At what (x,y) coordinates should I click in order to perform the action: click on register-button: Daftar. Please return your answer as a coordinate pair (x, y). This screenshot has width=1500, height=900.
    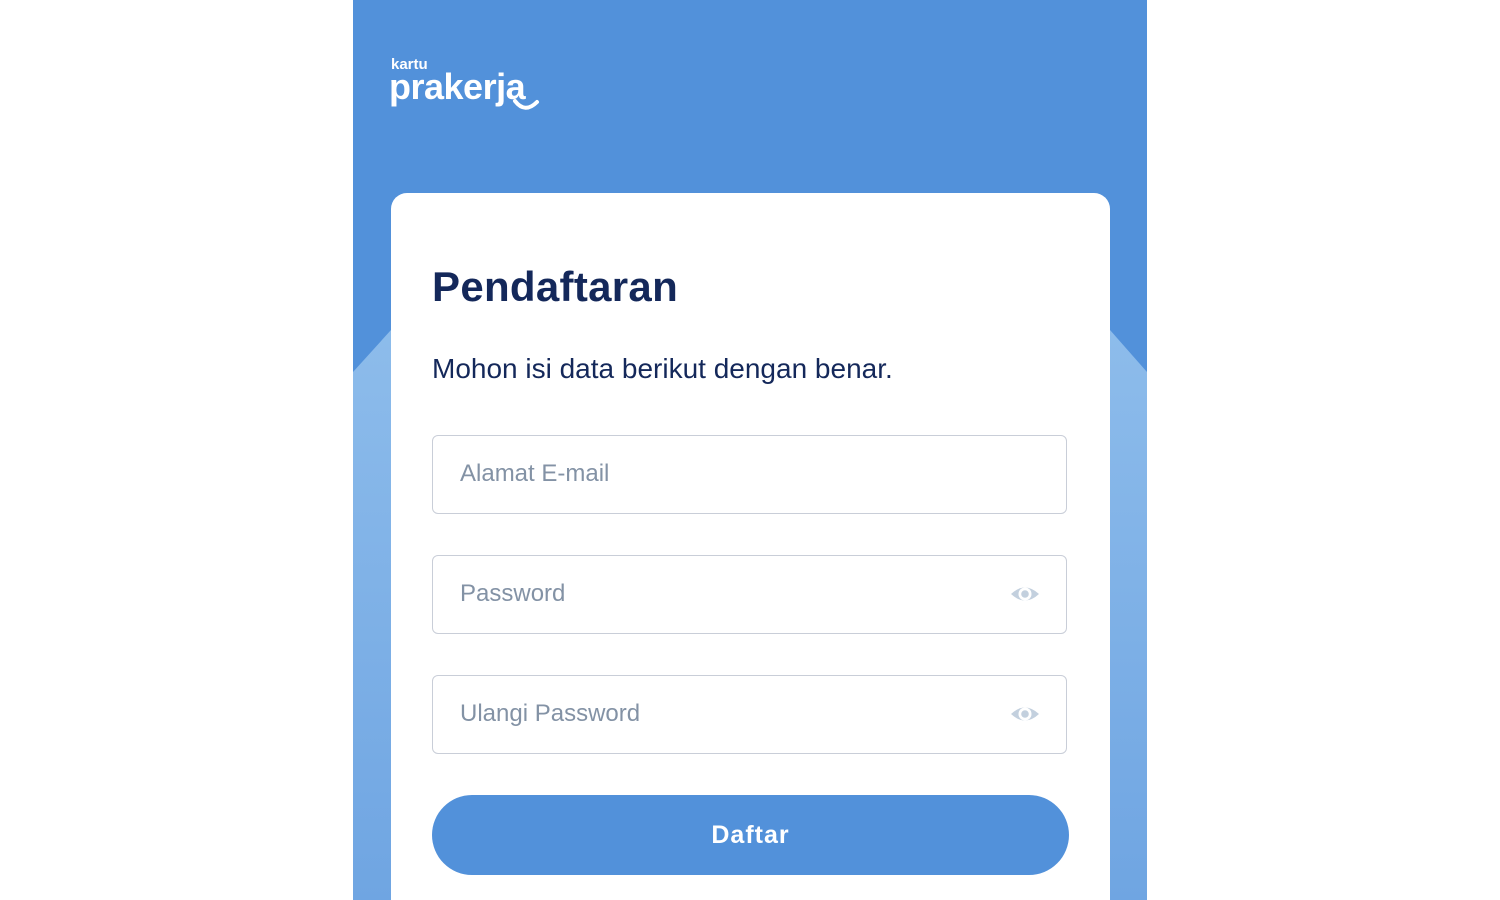
    Looking at the image, I should click on (750, 835).